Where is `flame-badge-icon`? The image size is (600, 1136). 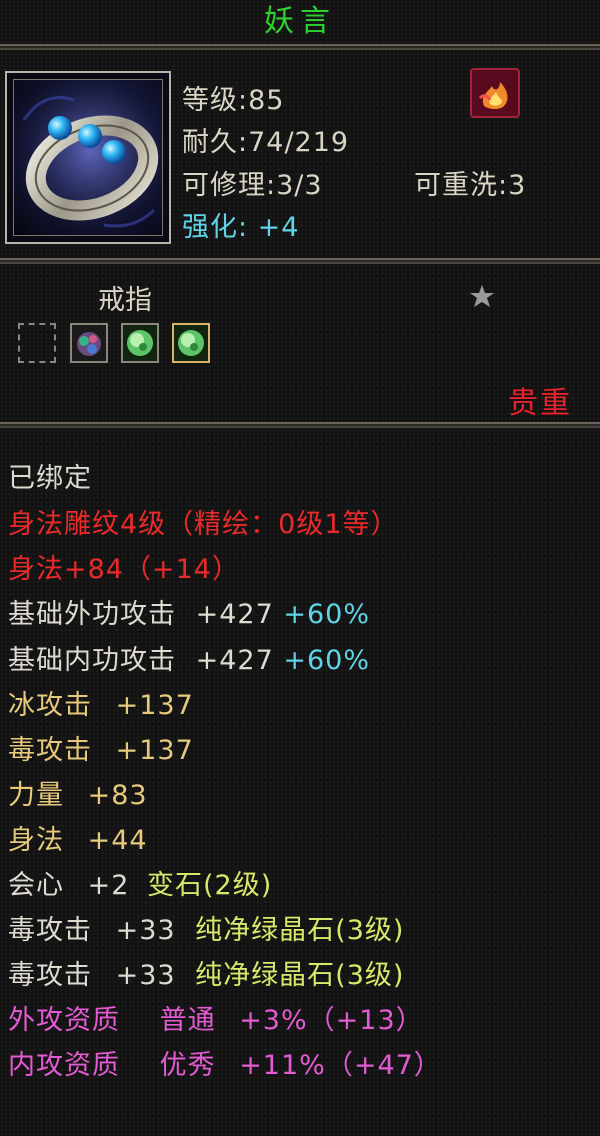
flame-badge-icon is located at coordinates (495, 93).